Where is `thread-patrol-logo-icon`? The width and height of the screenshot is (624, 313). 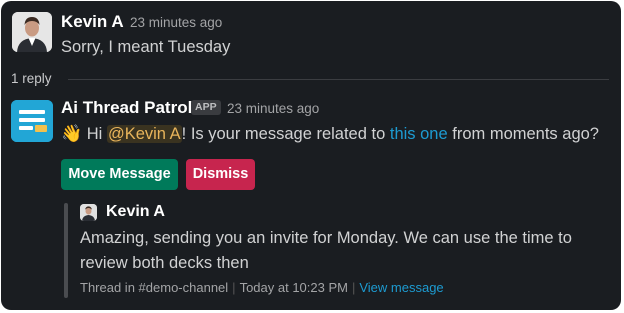
thread-patrol-logo-icon is located at coordinates (32, 121).